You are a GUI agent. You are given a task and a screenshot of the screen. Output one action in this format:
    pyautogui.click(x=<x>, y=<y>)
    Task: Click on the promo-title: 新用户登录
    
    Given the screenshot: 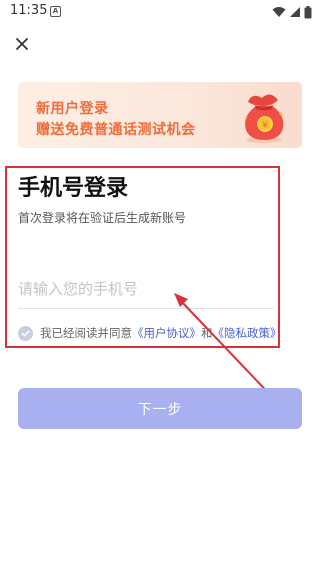 What is the action you would take?
    pyautogui.click(x=72, y=109)
    